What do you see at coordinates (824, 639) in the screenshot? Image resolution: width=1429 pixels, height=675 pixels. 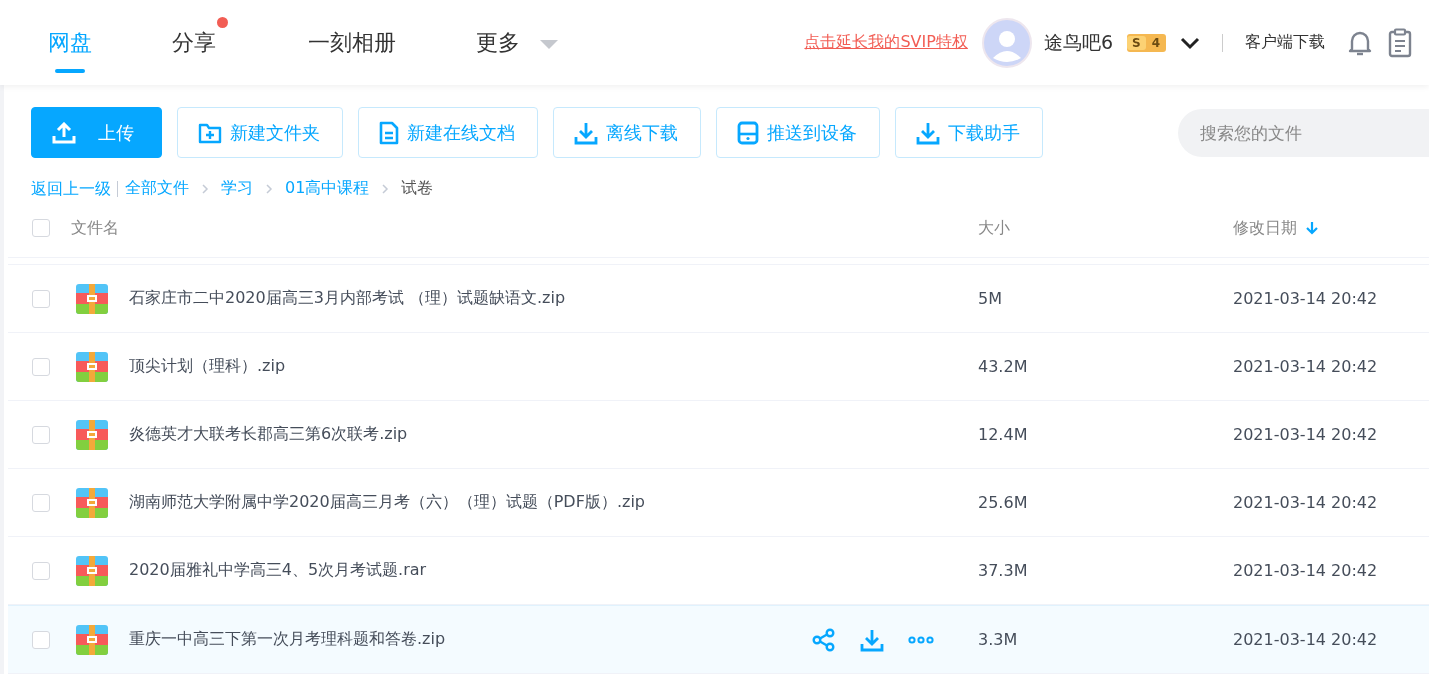 I see `share-icon` at bounding box center [824, 639].